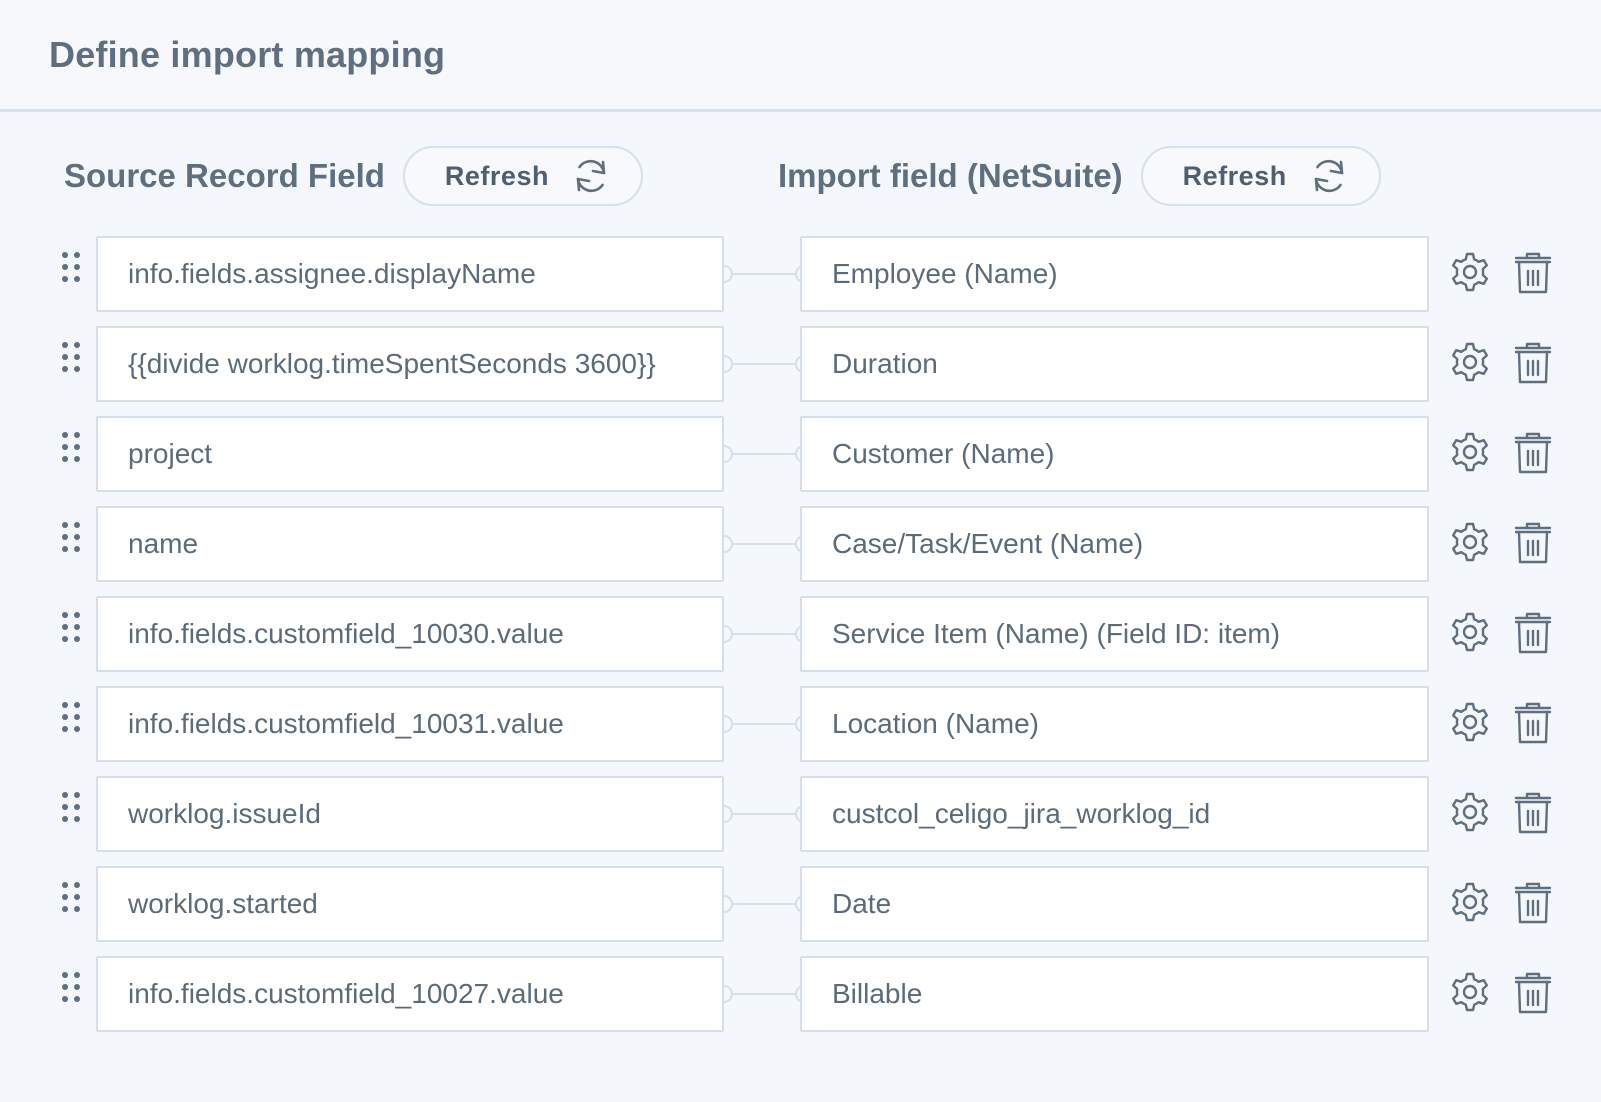  What do you see at coordinates (1114, 544) in the screenshot?
I see `import-field-input: Case/Task/Event (Name)` at bounding box center [1114, 544].